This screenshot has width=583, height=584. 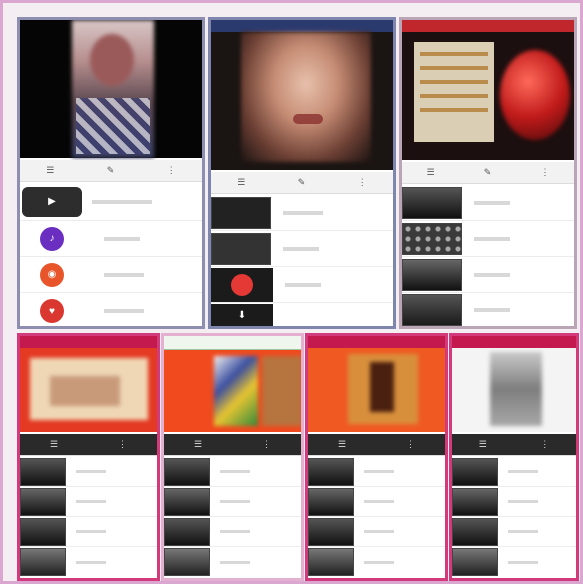 I want to click on screenshot-tile-5: ☰ ⋮, so click(x=232, y=457).